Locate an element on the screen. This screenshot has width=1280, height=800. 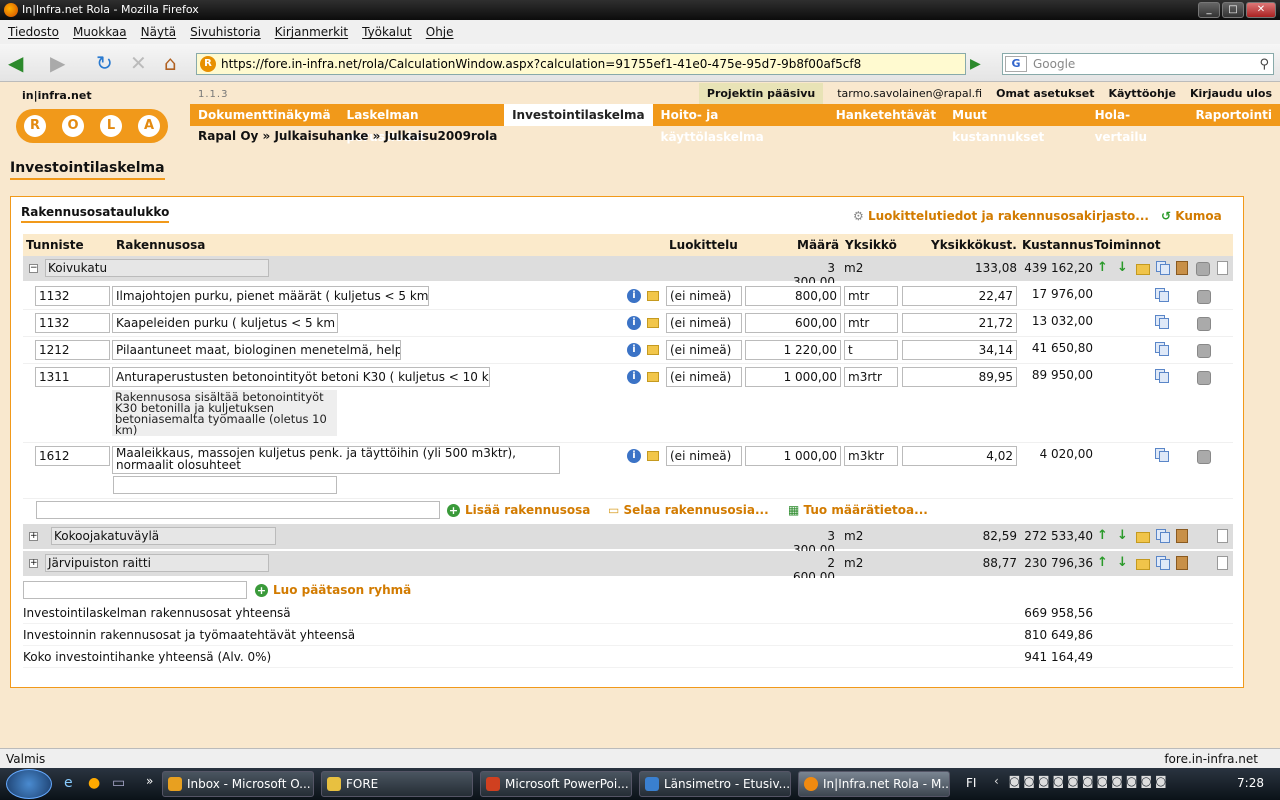
group-name-field: Kokoojakatuväylä is located at coordinates (163, 536).